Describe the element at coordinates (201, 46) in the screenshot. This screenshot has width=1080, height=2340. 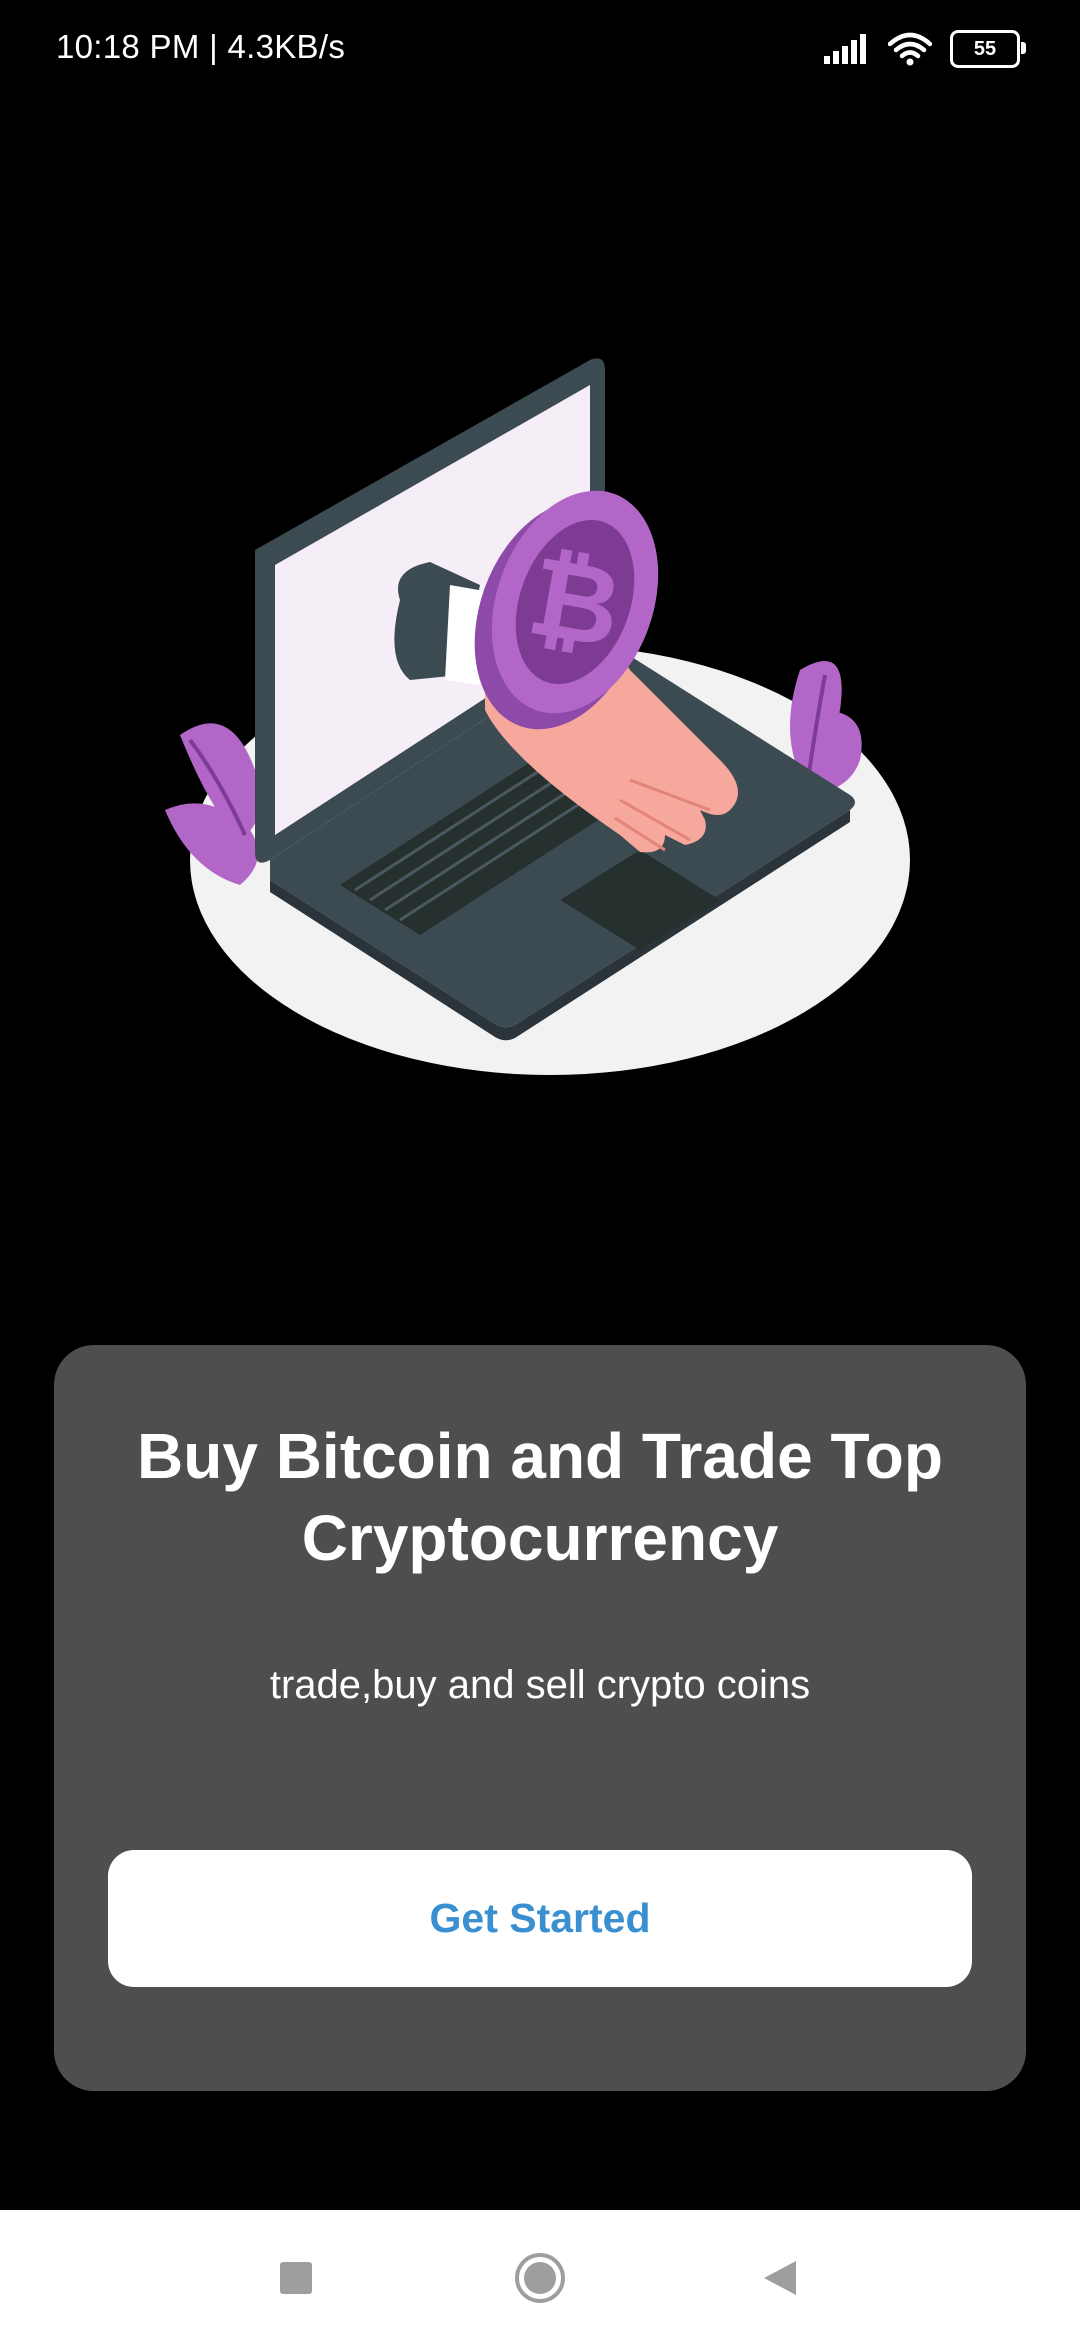
I see `status-time-speed: 10:18 PM | 4.3KB/s` at that location.